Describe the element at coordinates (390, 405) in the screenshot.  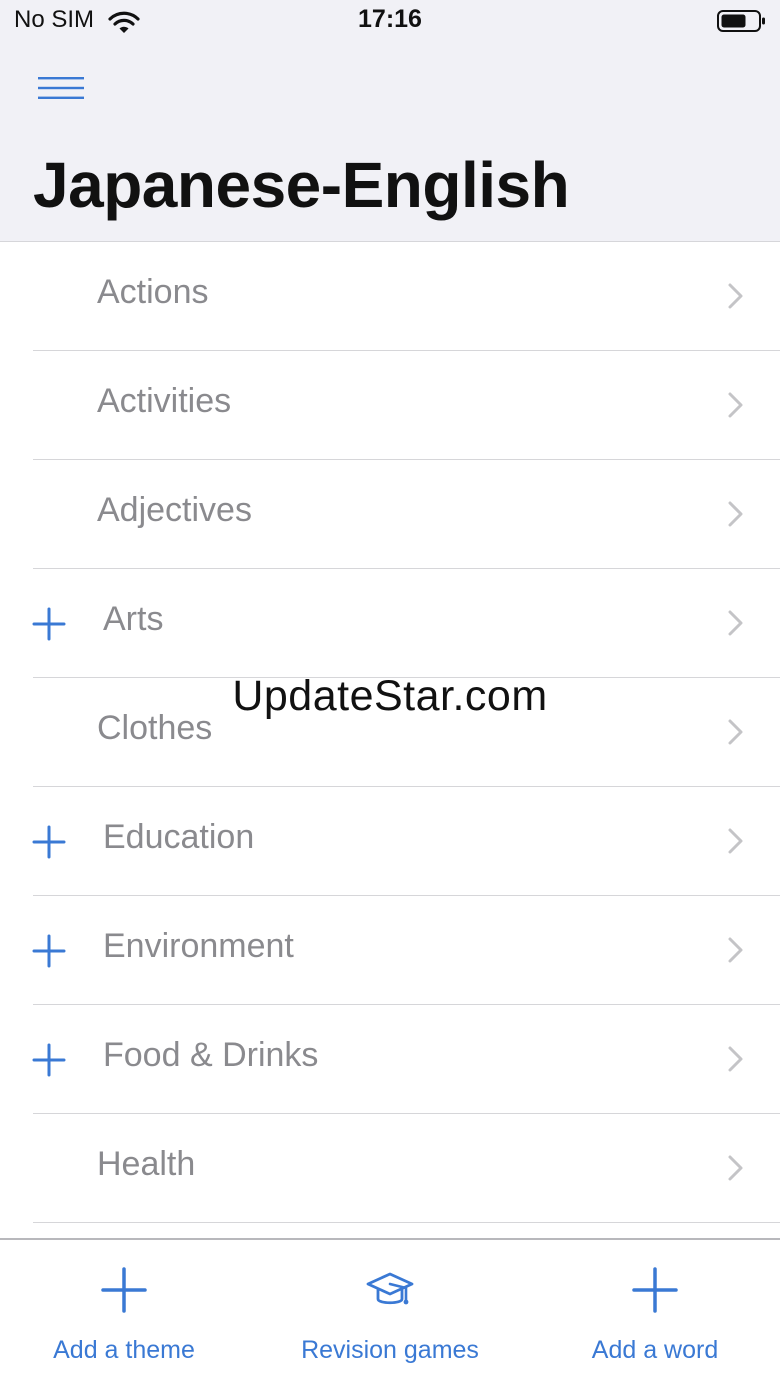
I see `list-item-activities: Activities` at that location.